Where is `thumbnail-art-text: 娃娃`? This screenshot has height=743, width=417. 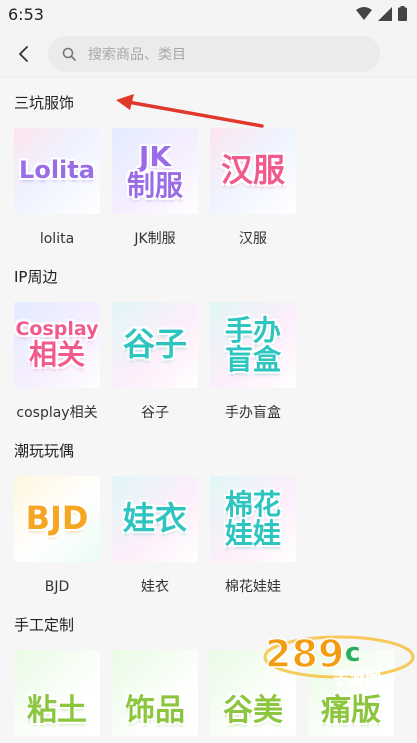 thumbnail-art-text: 娃娃 is located at coordinates (252, 533).